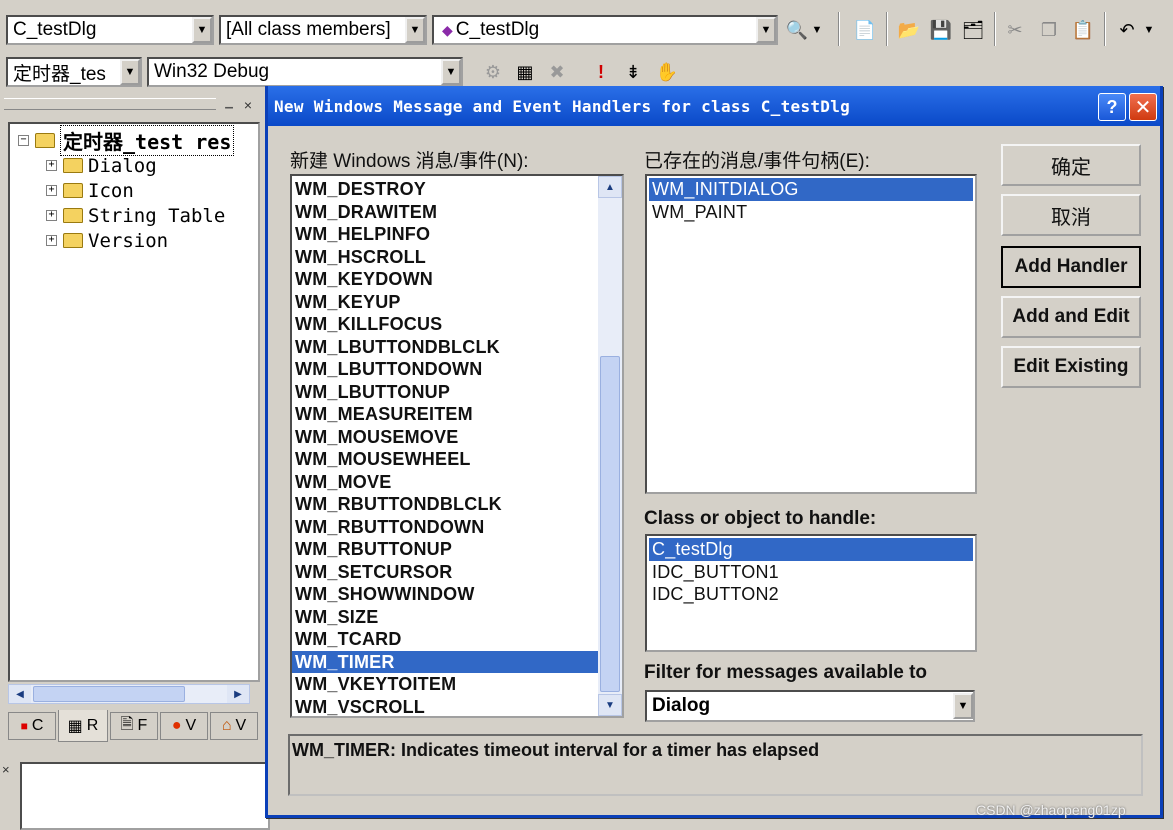 This screenshot has height=830, width=1173. Describe the element at coordinates (445, 392) in the screenshot. I see `message-item: WM_LBUTTONUP` at that location.